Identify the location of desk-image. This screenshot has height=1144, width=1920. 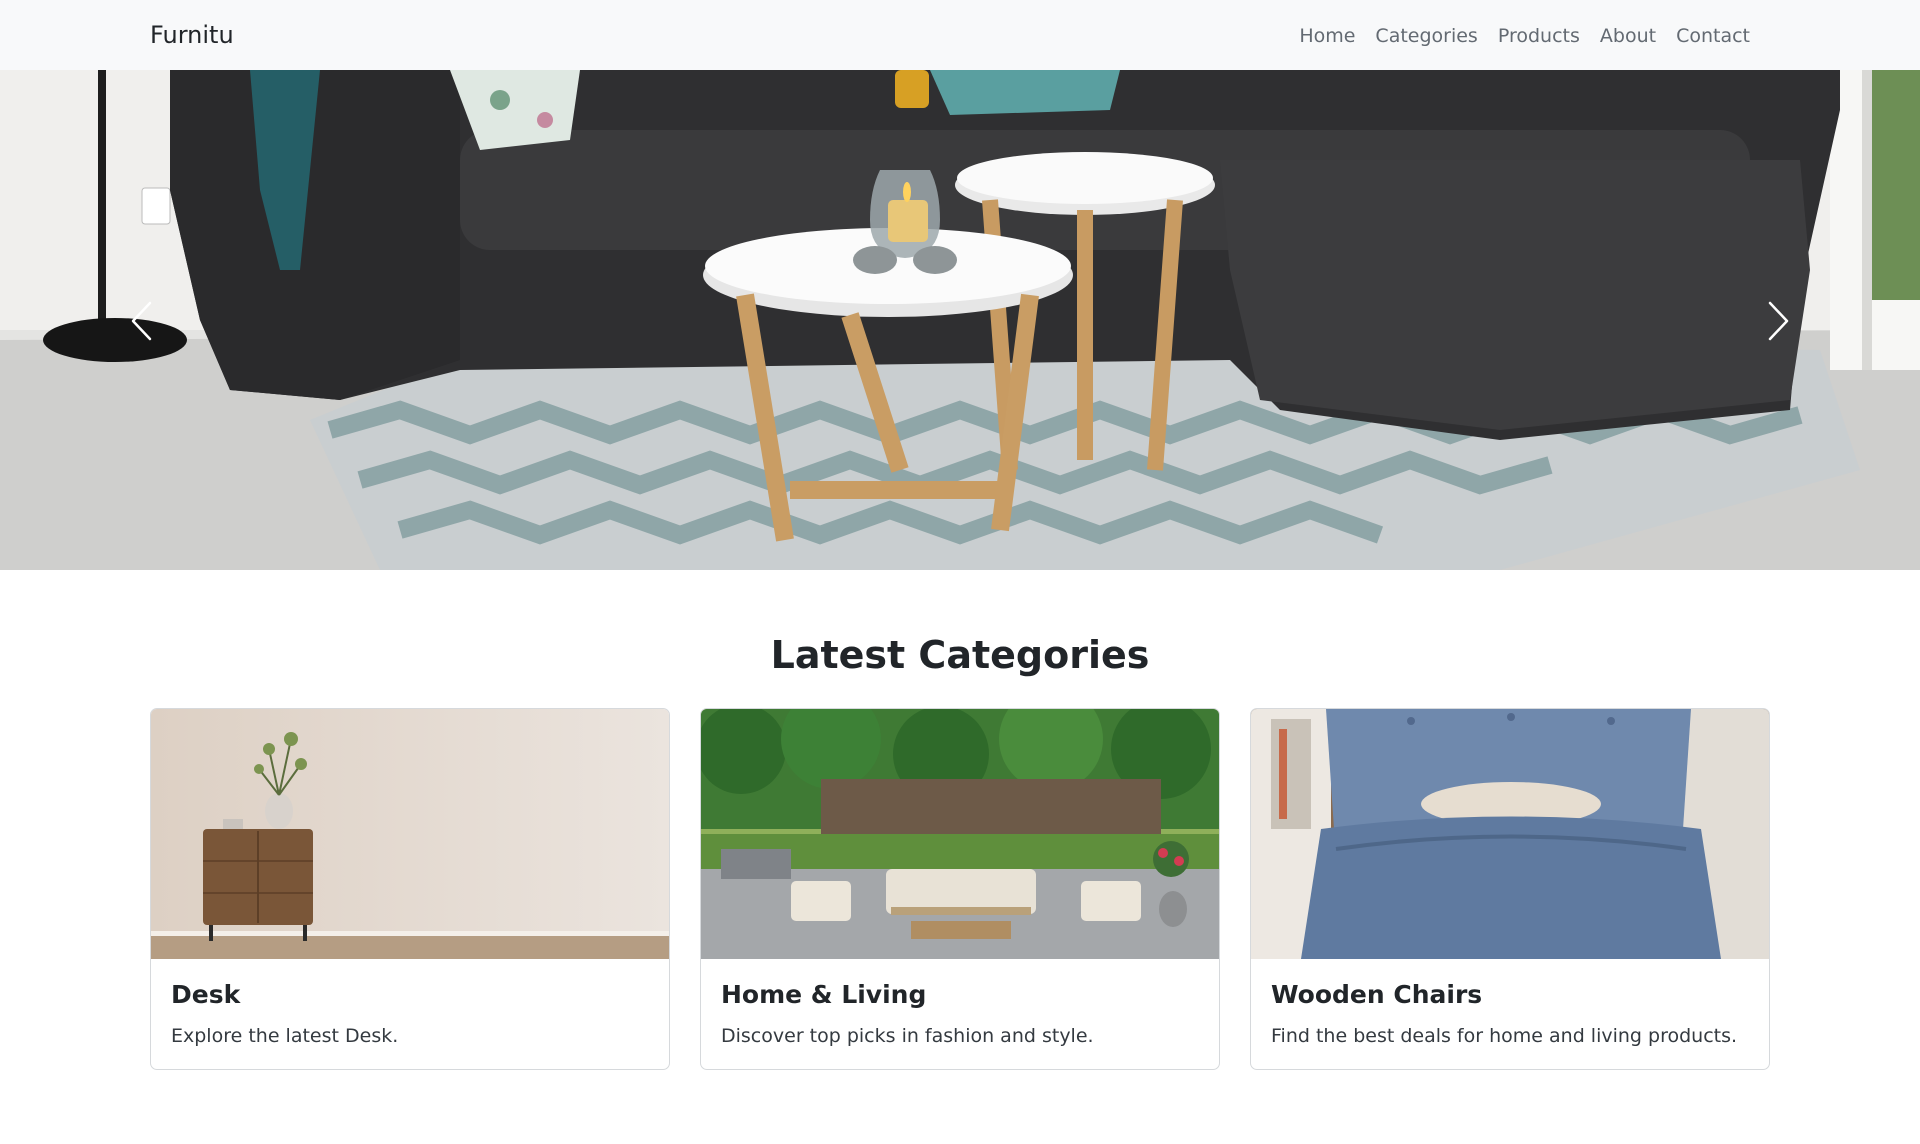
(410, 834).